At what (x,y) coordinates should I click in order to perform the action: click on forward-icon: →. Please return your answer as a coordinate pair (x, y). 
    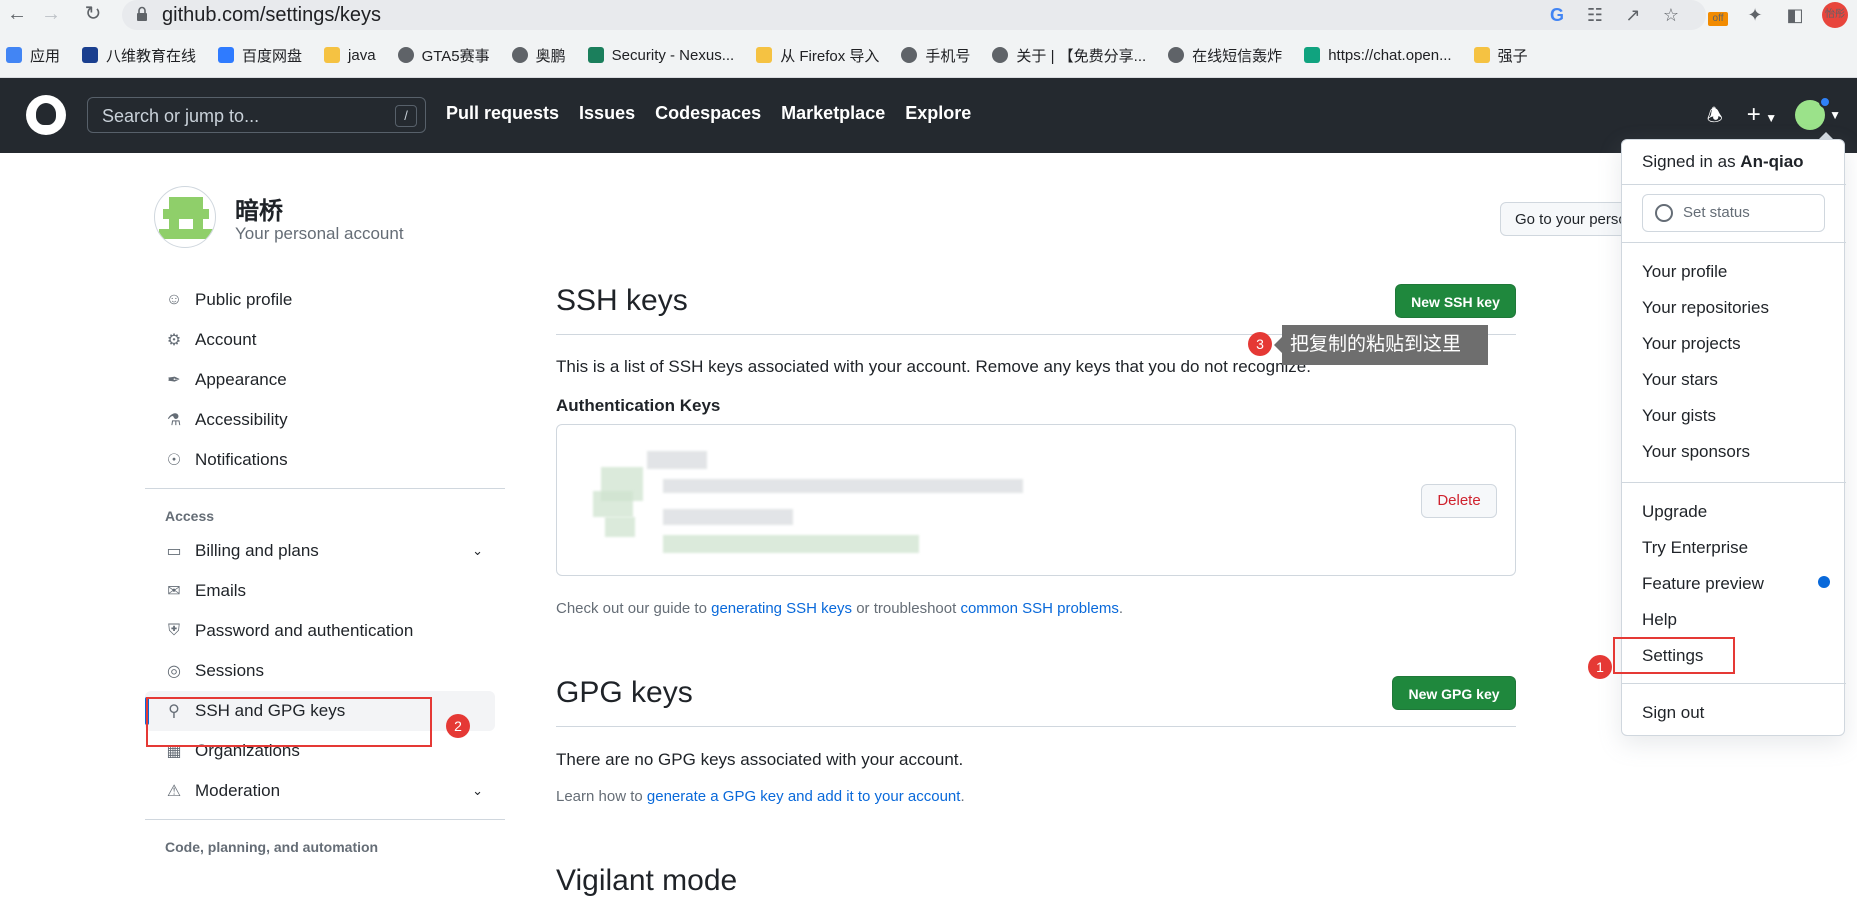
    Looking at the image, I should click on (51, 14).